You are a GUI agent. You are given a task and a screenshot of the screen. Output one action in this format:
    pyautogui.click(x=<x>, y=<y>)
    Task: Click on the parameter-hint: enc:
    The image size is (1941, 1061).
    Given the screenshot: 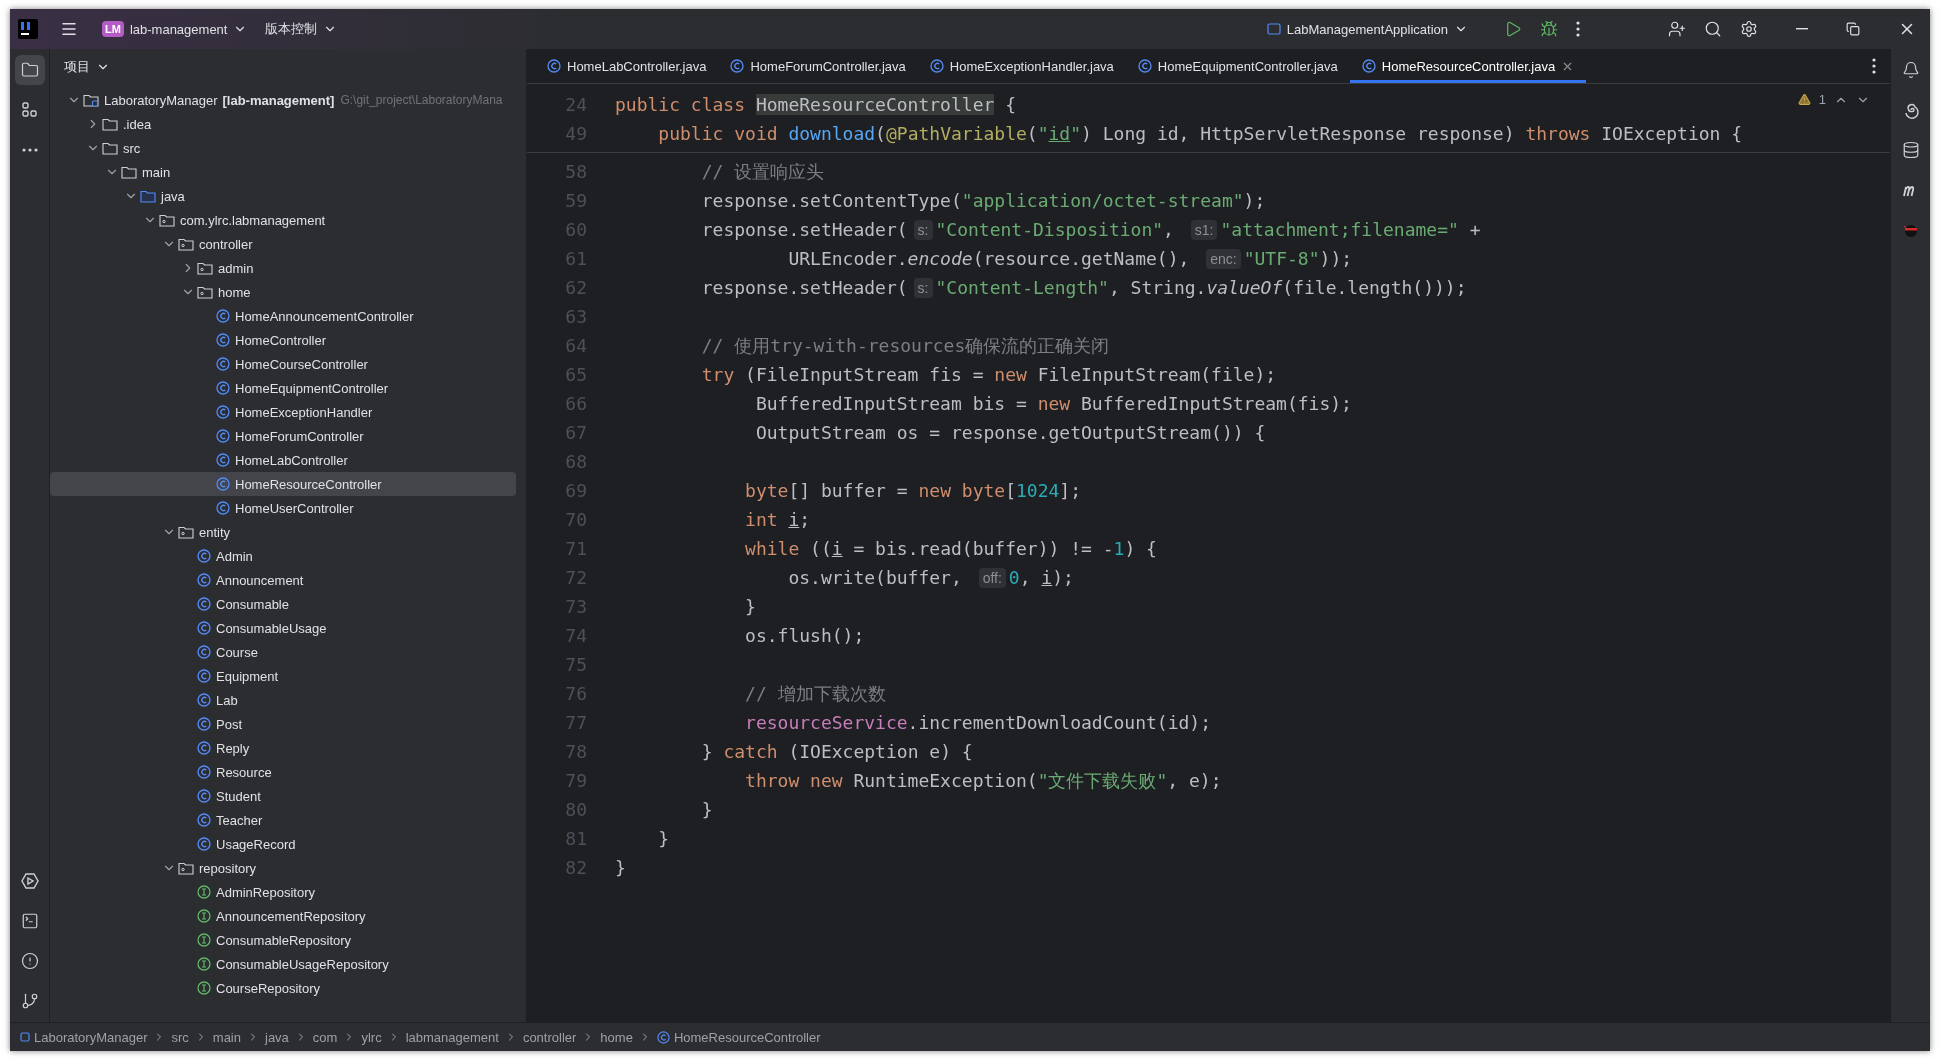 What is the action you would take?
    pyautogui.click(x=1223, y=258)
    